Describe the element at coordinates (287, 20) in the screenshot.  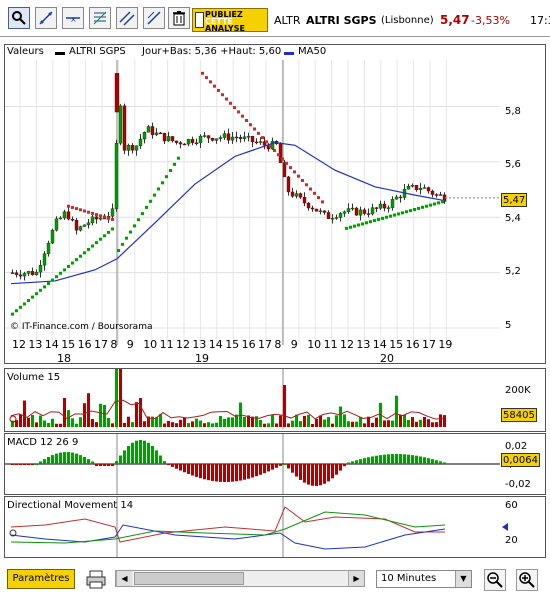
I see `ticker-symbol: ALTR` at that location.